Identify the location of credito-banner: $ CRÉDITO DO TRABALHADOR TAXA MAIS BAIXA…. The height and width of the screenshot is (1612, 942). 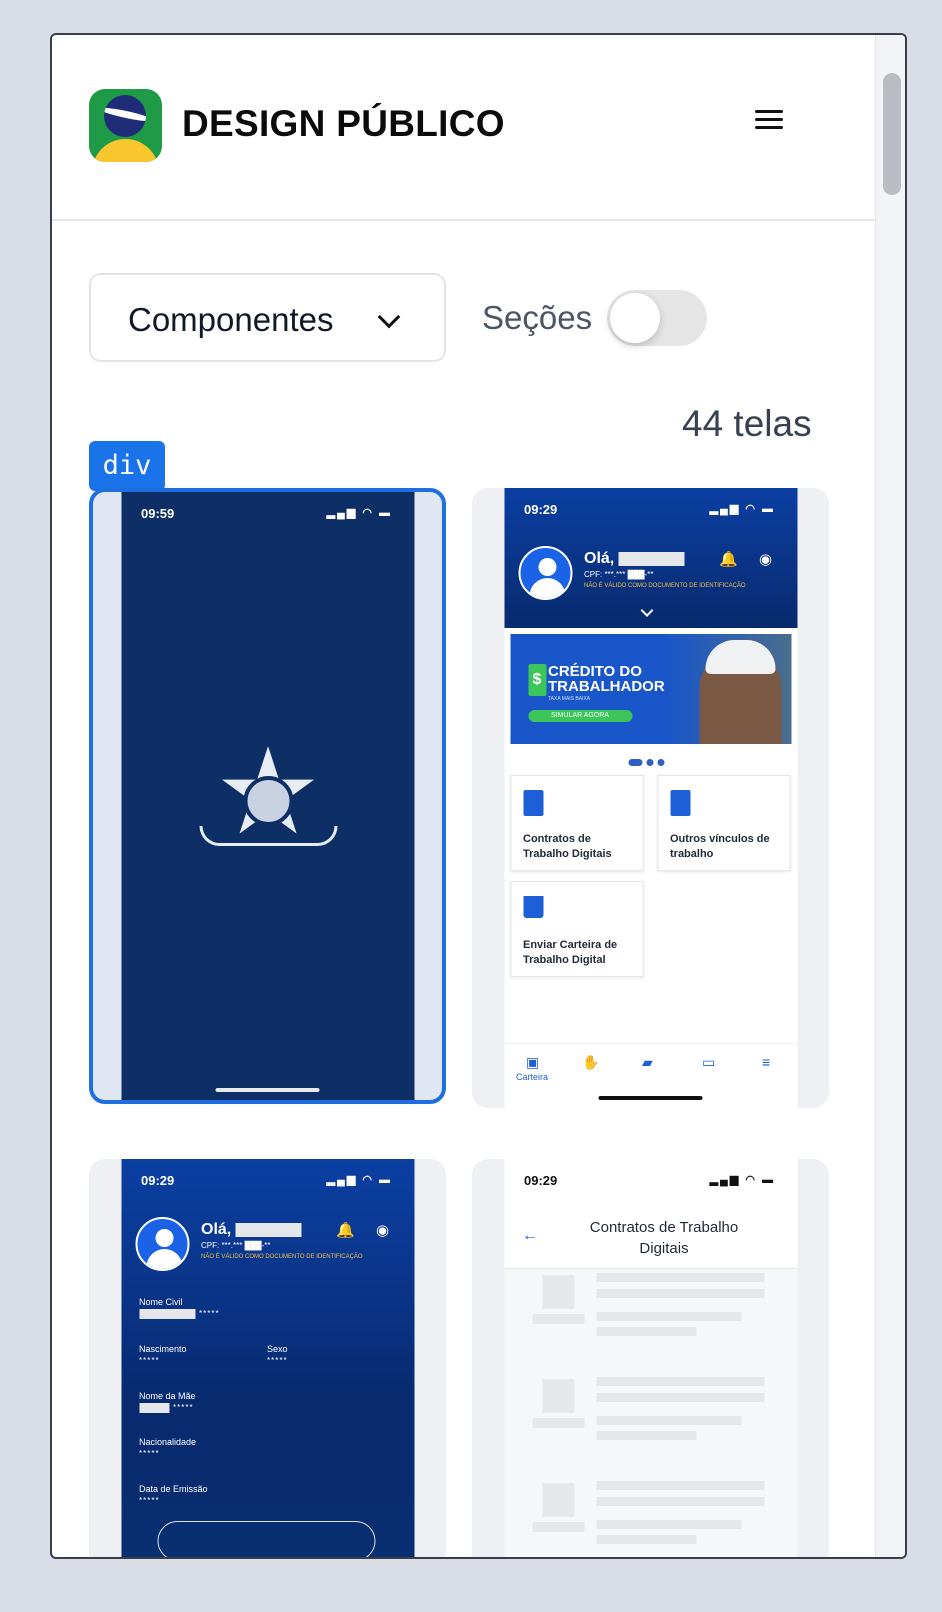
(650, 689).